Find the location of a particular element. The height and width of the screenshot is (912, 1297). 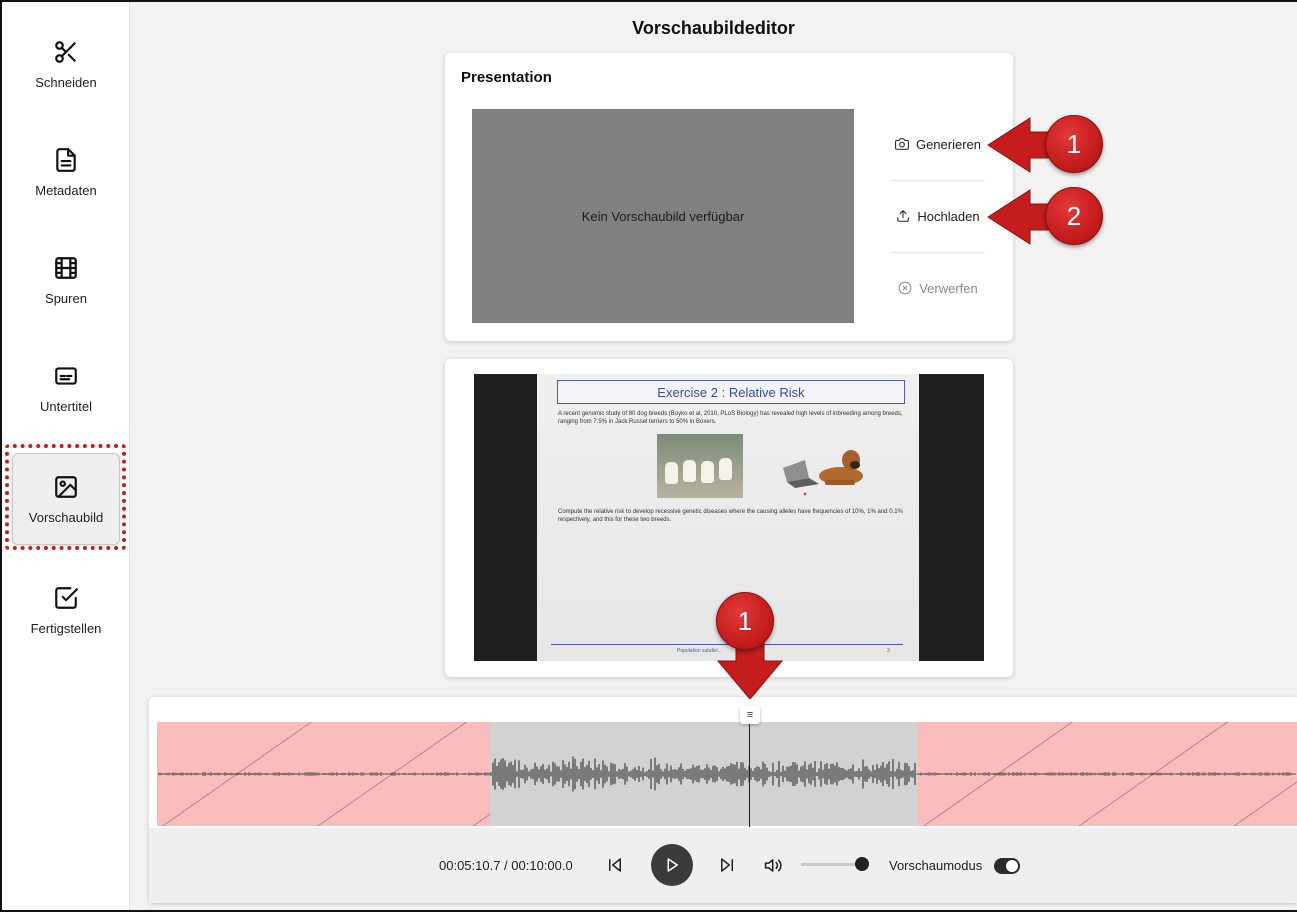

callout-badge-upload: 2 is located at coordinates (1074, 216).